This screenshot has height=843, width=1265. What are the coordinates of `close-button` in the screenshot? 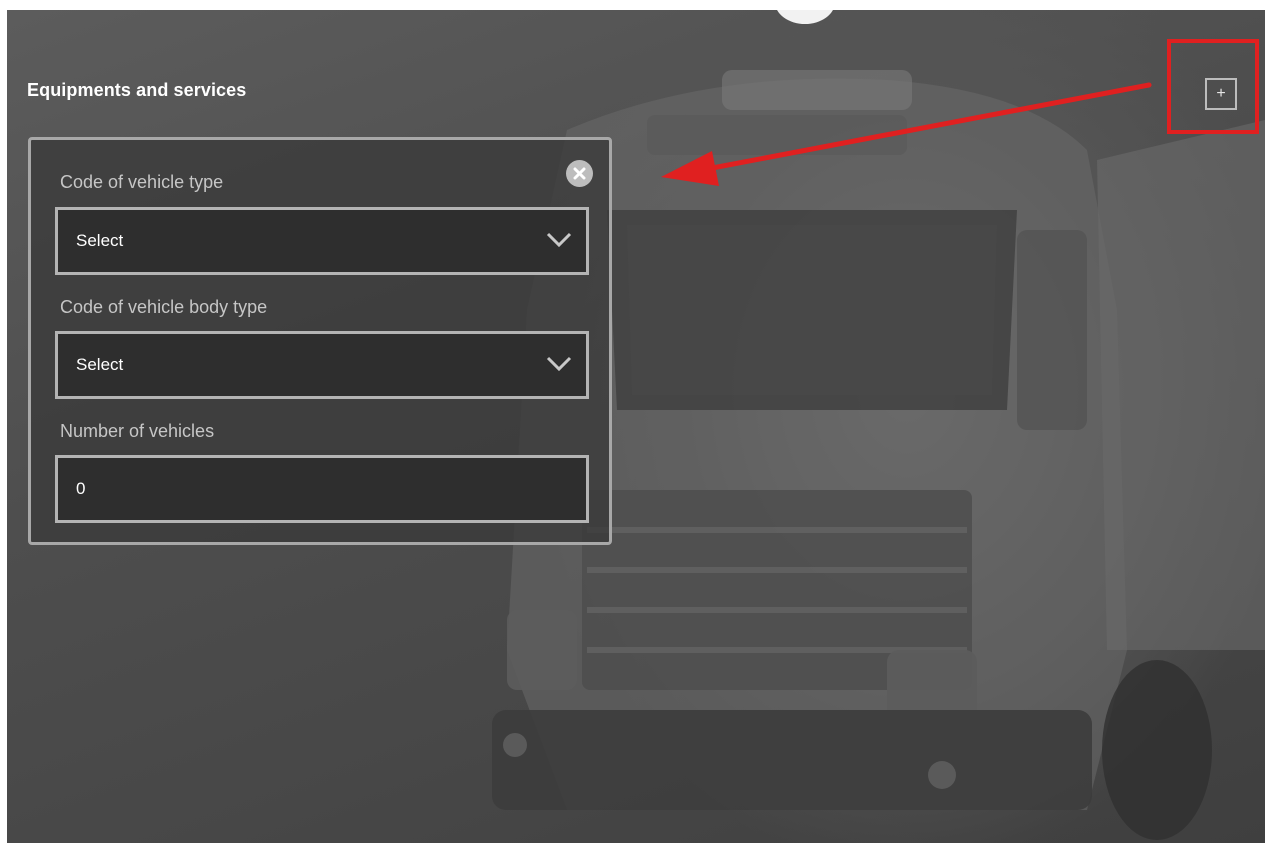 It's located at (579, 173).